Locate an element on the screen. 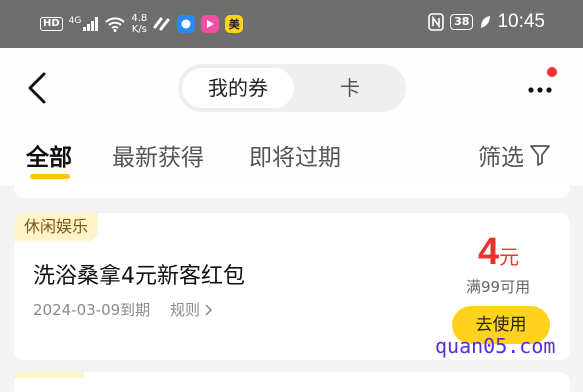  chevron-right-icon is located at coordinates (209, 309).